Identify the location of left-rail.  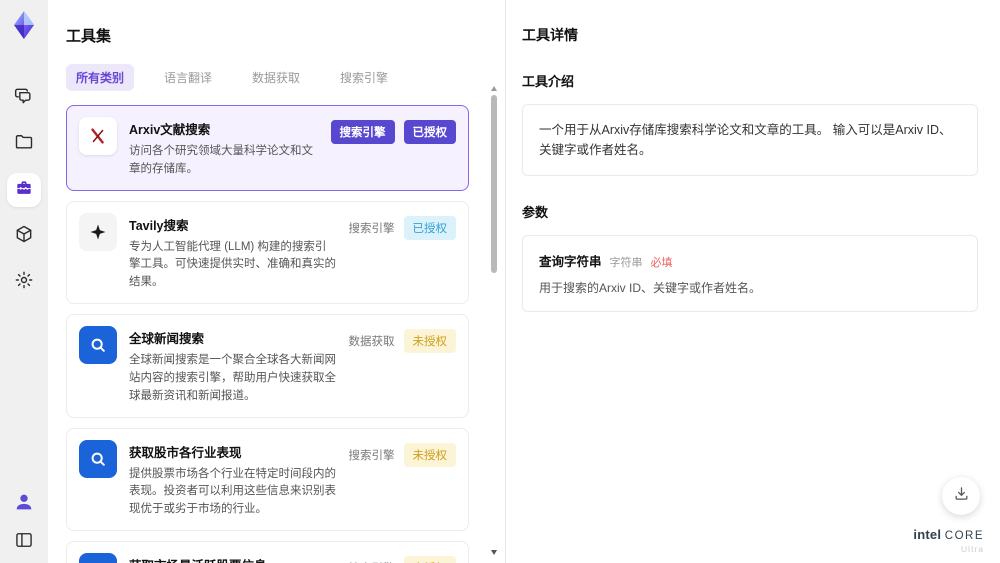
(24, 281).